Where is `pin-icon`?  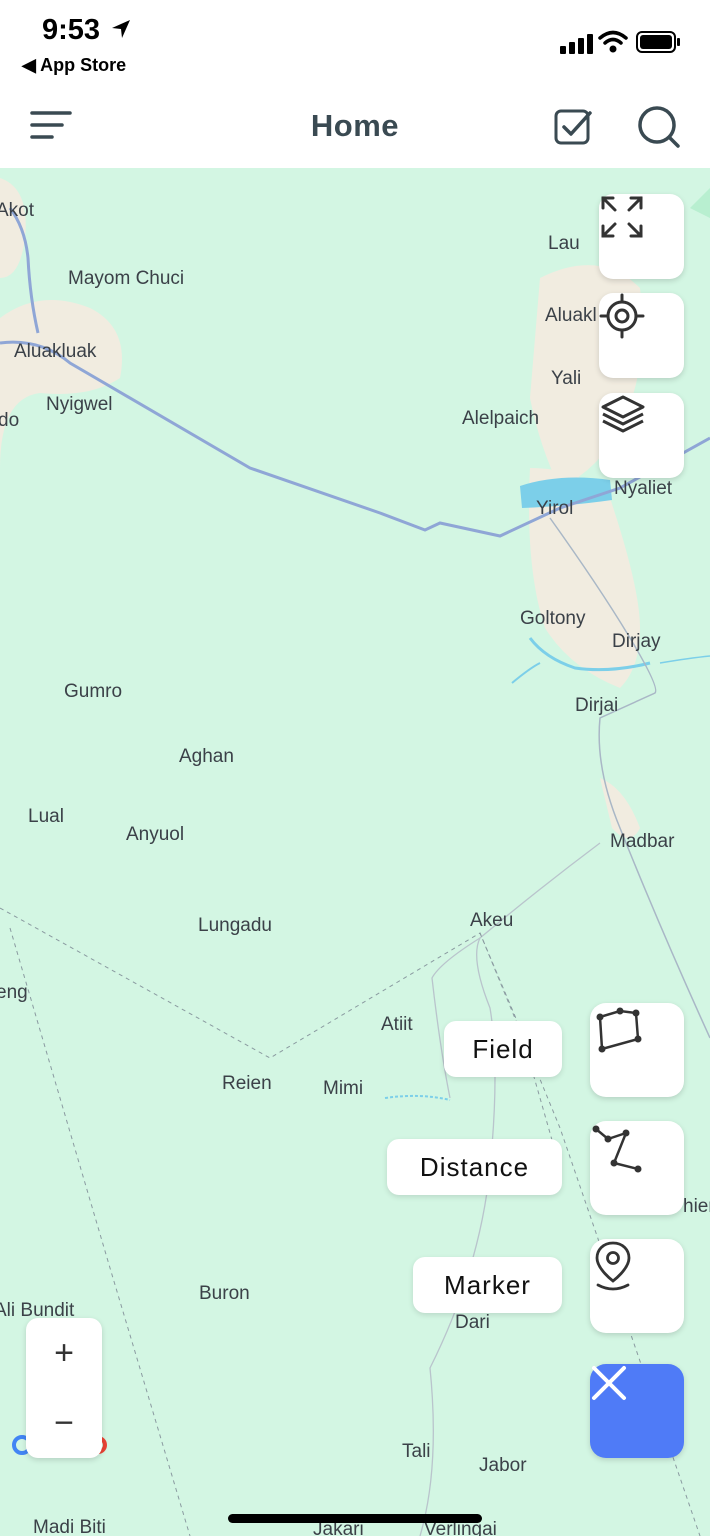
pin-icon is located at coordinates (613, 1266).